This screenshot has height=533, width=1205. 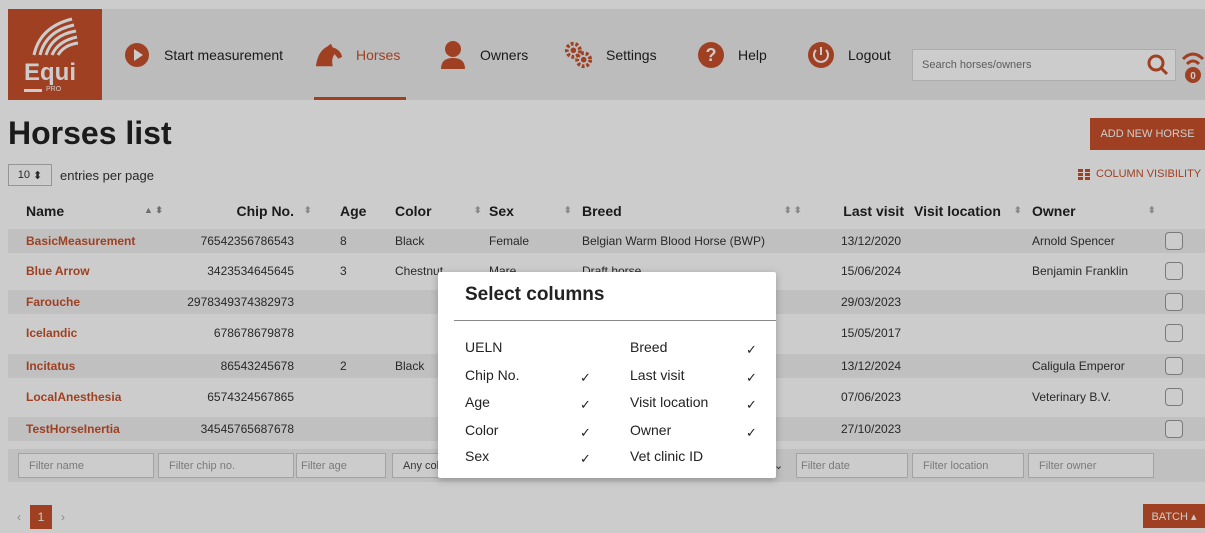 I want to click on column-option-sex: Sex, so click(x=477, y=456).